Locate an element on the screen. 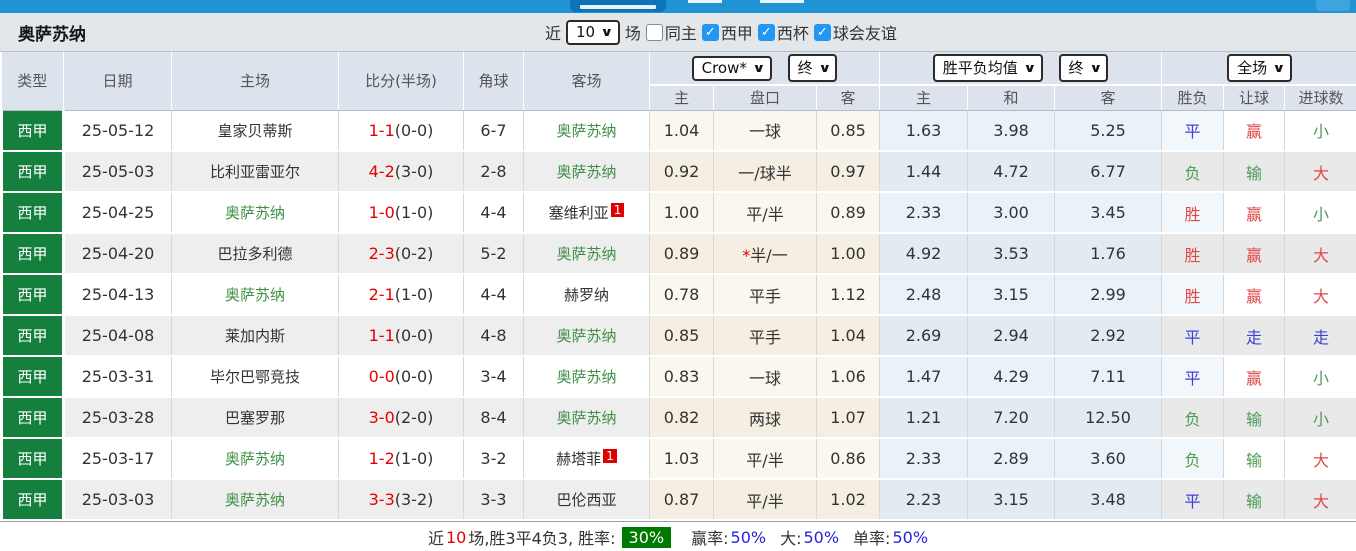  matches-label: 场 is located at coordinates (632, 33).